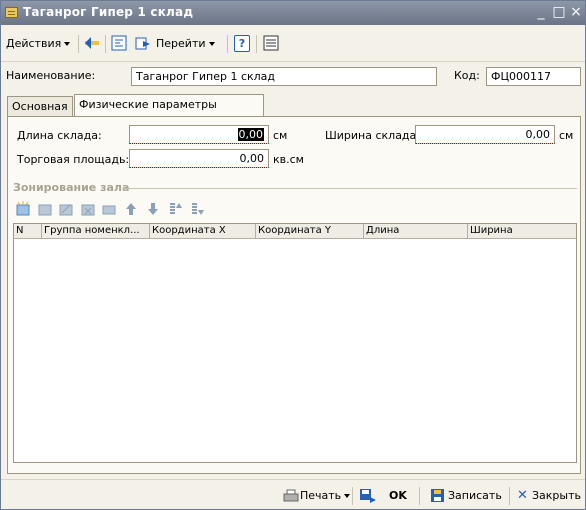 This screenshot has width=586, height=510. Describe the element at coordinates (51, 75) in the screenshot. I see `name-label: Наименование:` at that location.